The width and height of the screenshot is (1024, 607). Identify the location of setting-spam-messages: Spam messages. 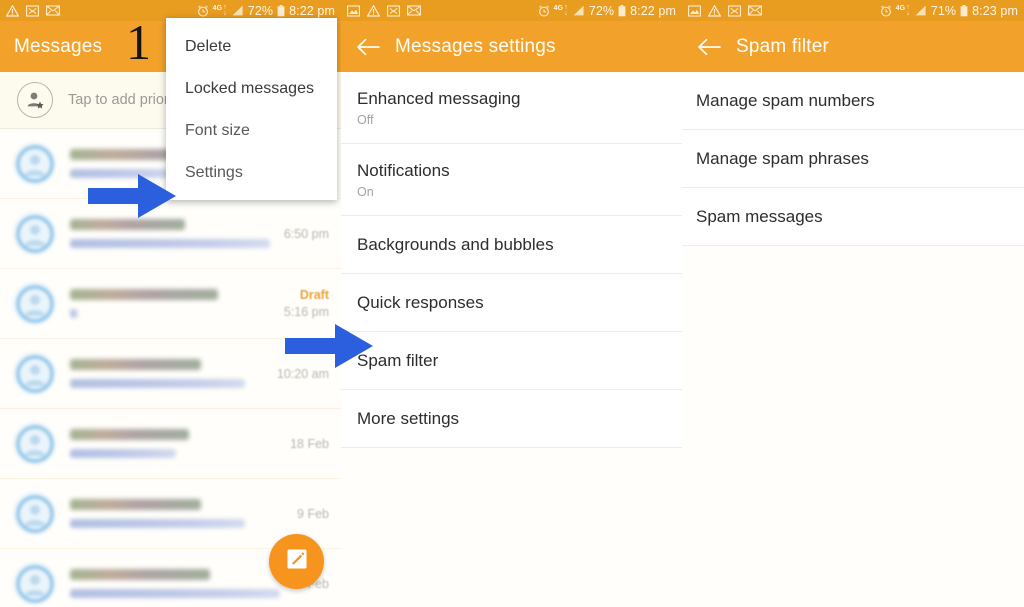
(853, 217).